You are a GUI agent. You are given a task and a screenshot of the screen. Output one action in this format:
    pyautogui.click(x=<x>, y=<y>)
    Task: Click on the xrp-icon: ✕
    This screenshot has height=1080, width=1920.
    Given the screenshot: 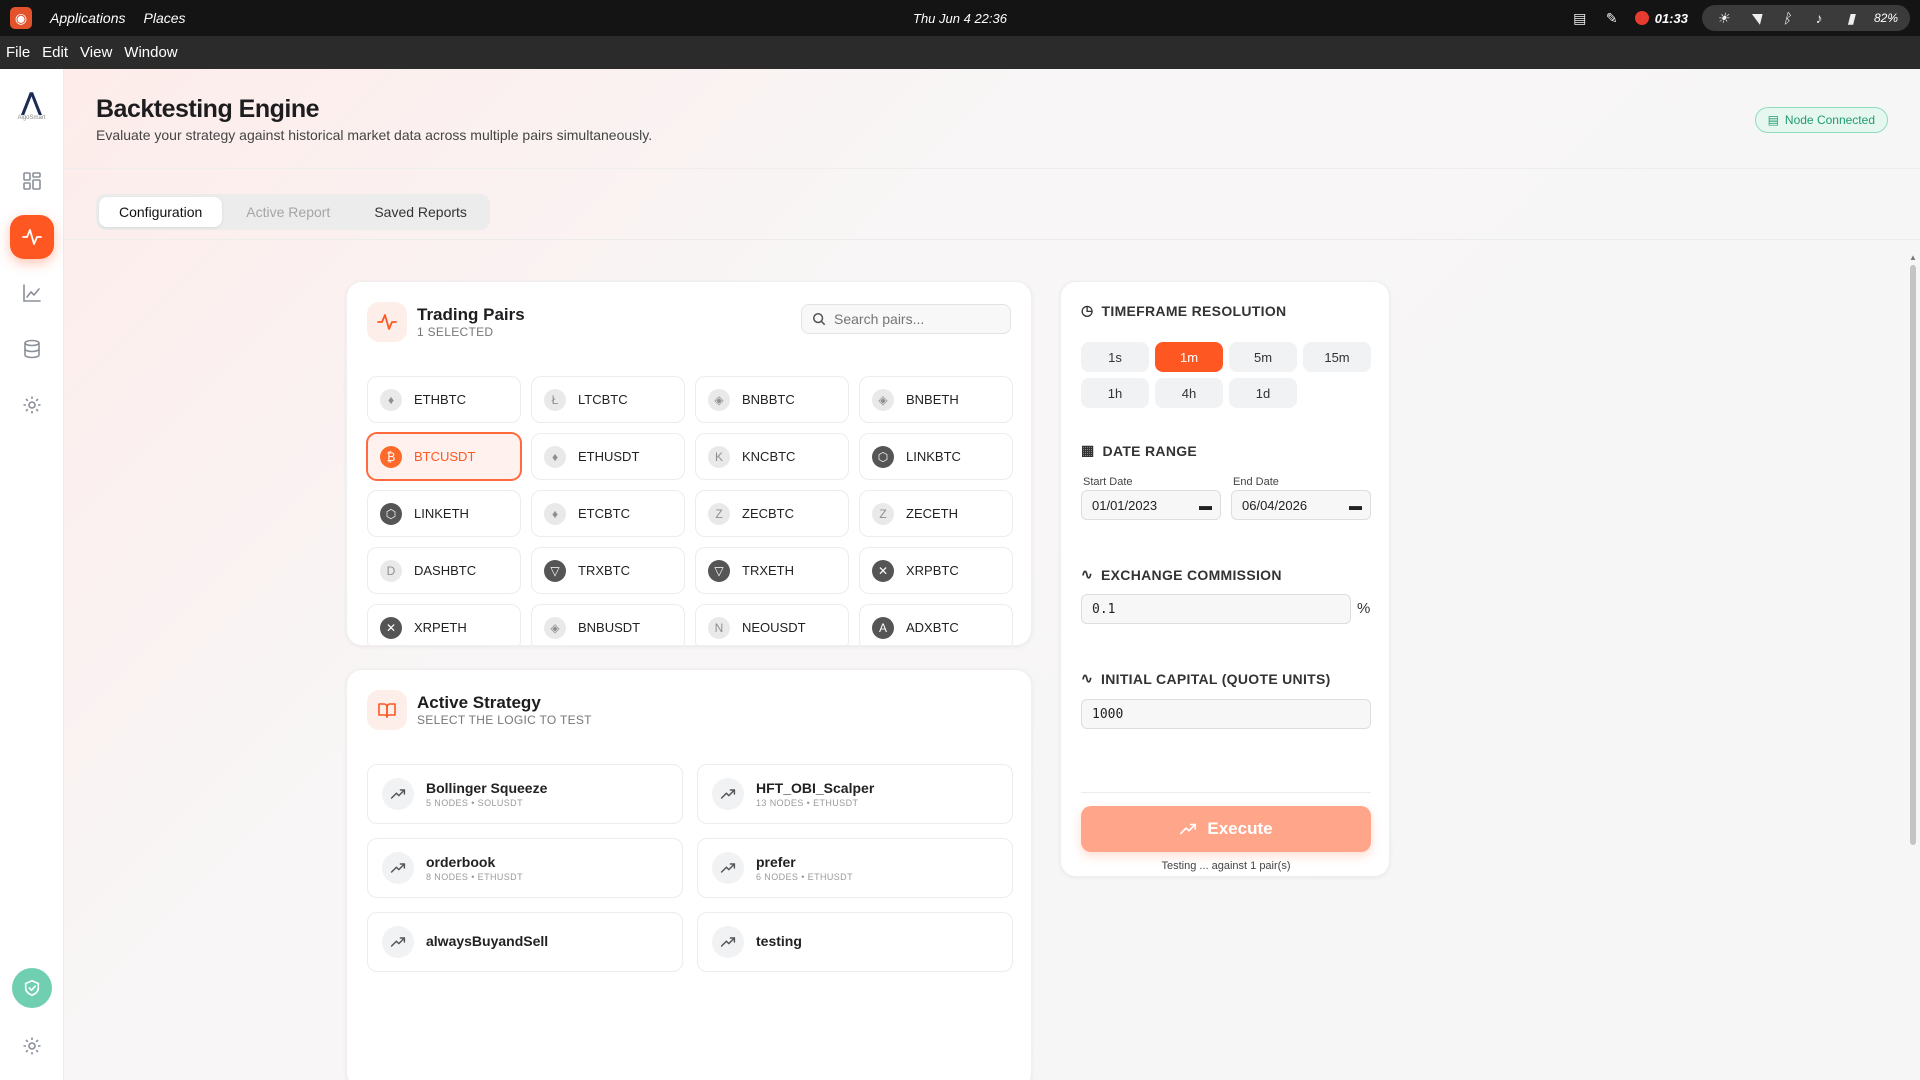 What is the action you would take?
    pyautogui.click(x=883, y=570)
    